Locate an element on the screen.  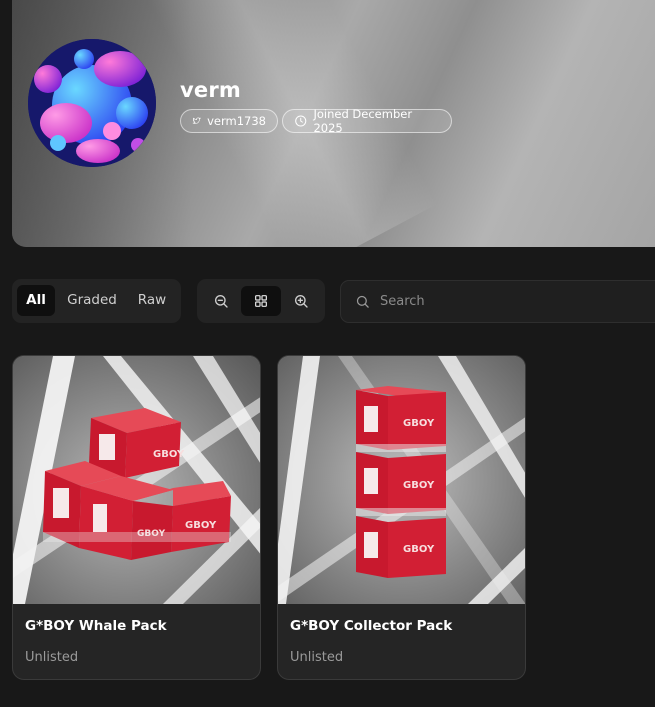
search-icon is located at coordinates (362, 301).